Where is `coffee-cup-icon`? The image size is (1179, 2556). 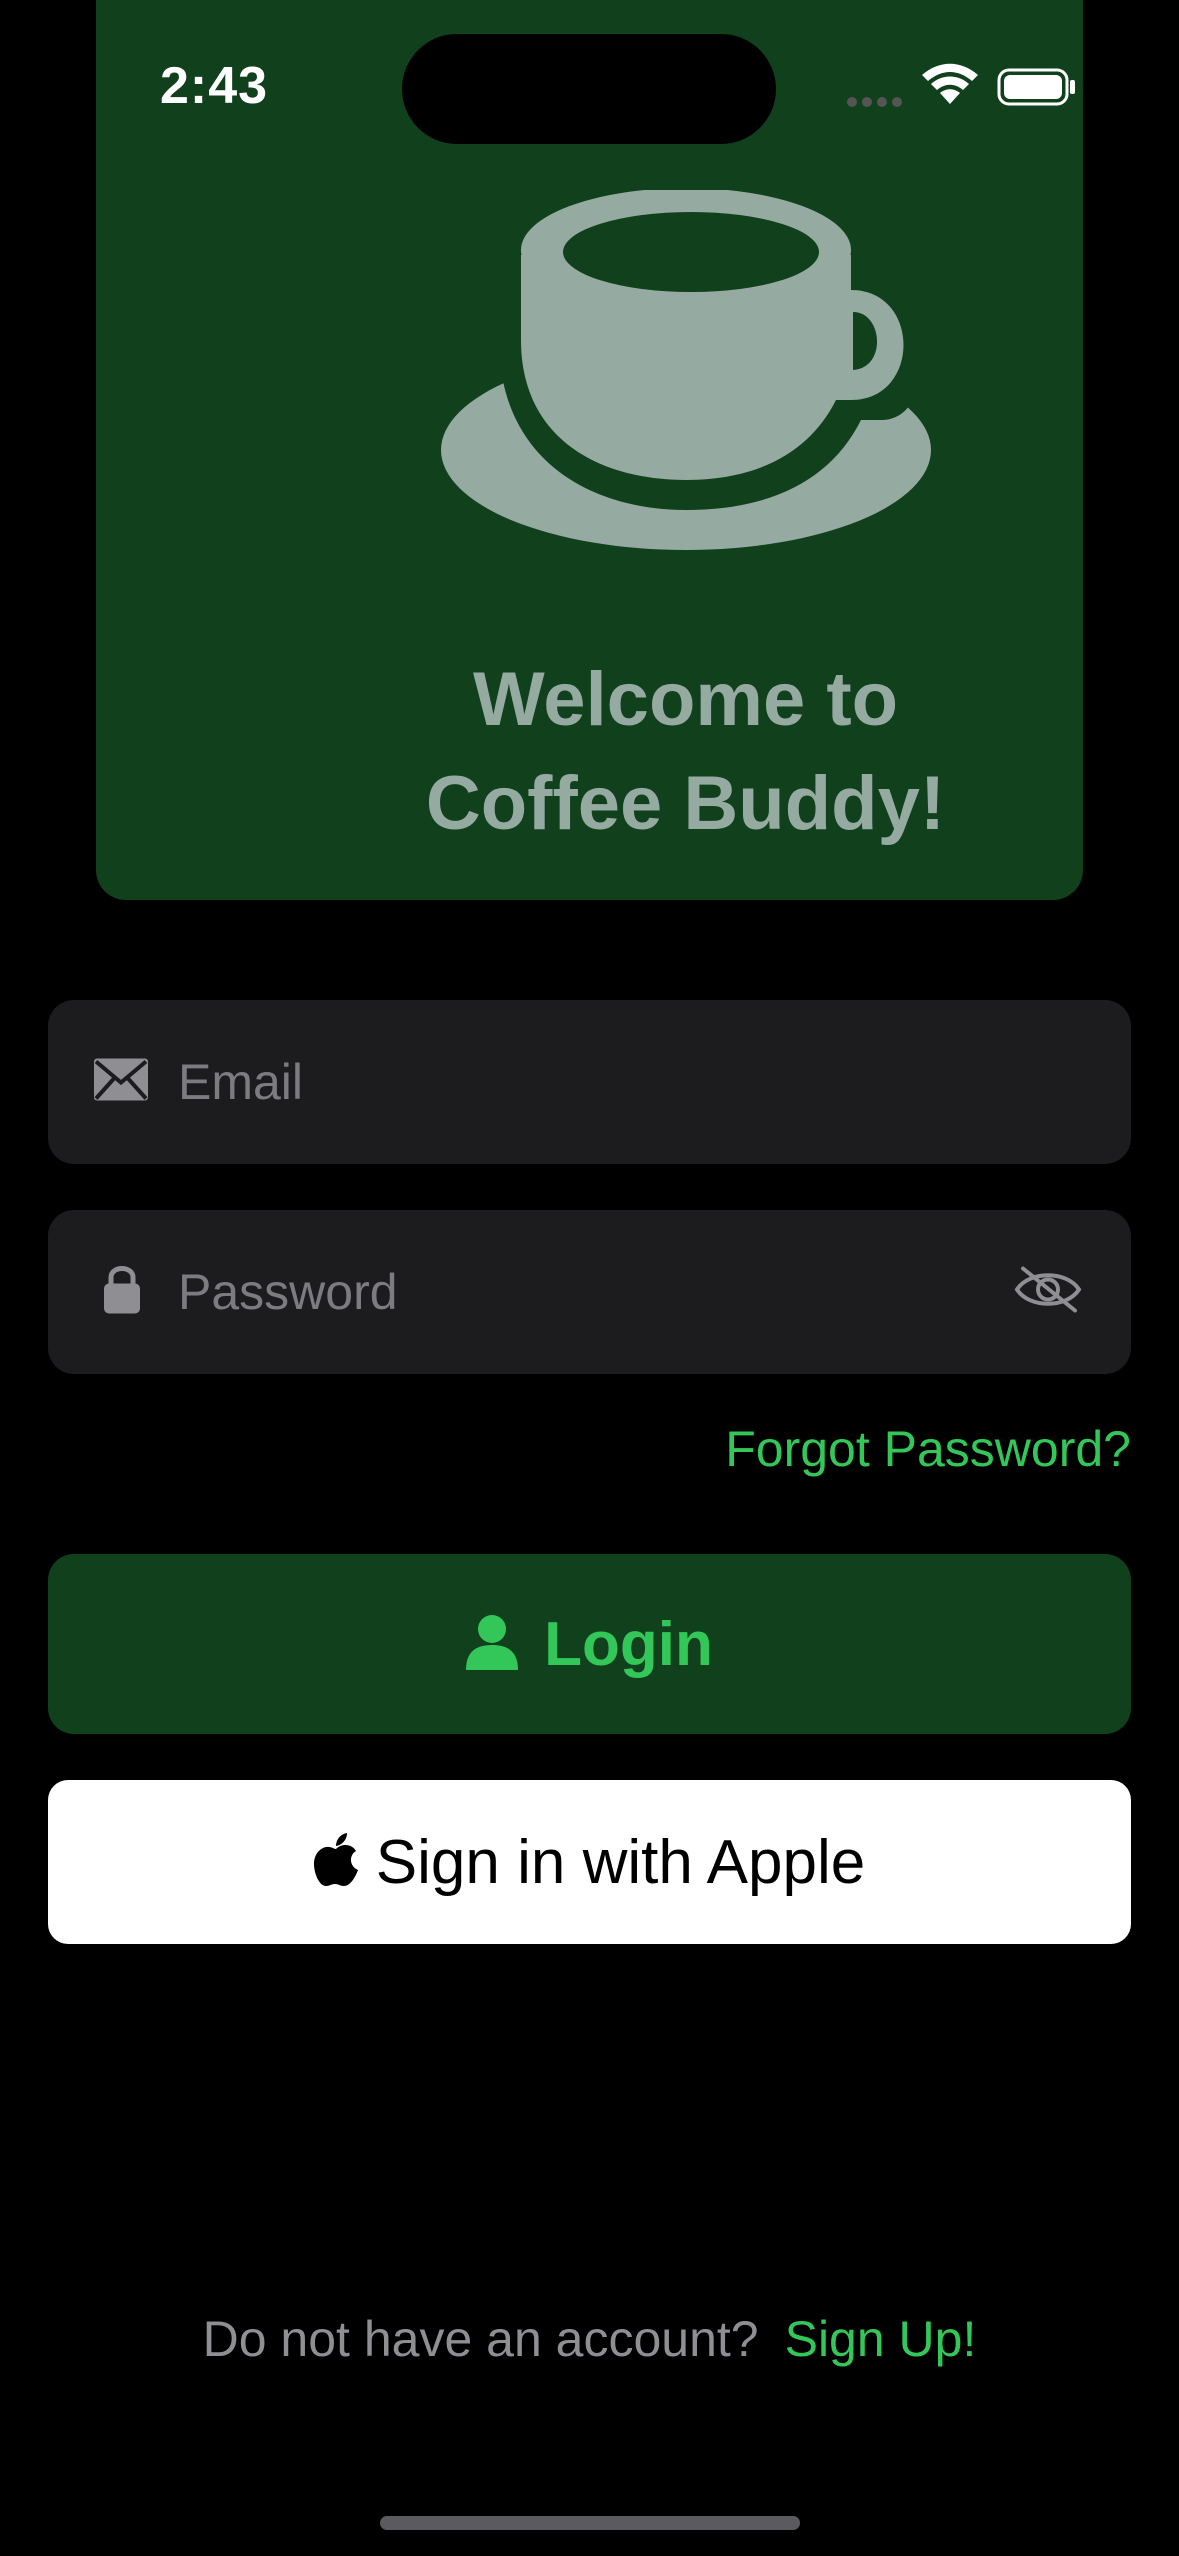 coffee-cup-icon is located at coordinates (686, 374).